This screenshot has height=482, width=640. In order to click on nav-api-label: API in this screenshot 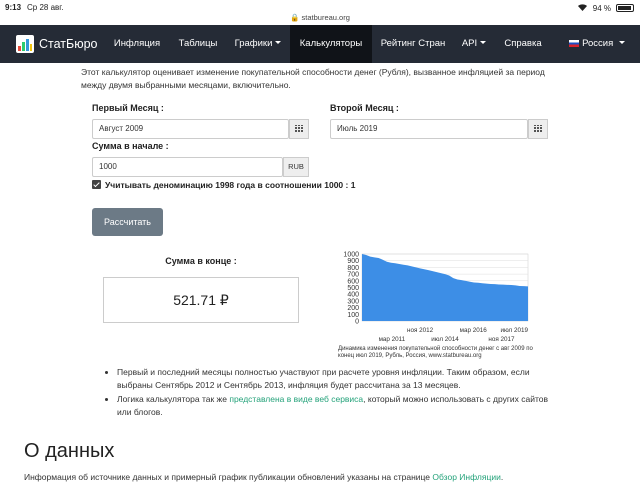, I will do `click(469, 43)`.